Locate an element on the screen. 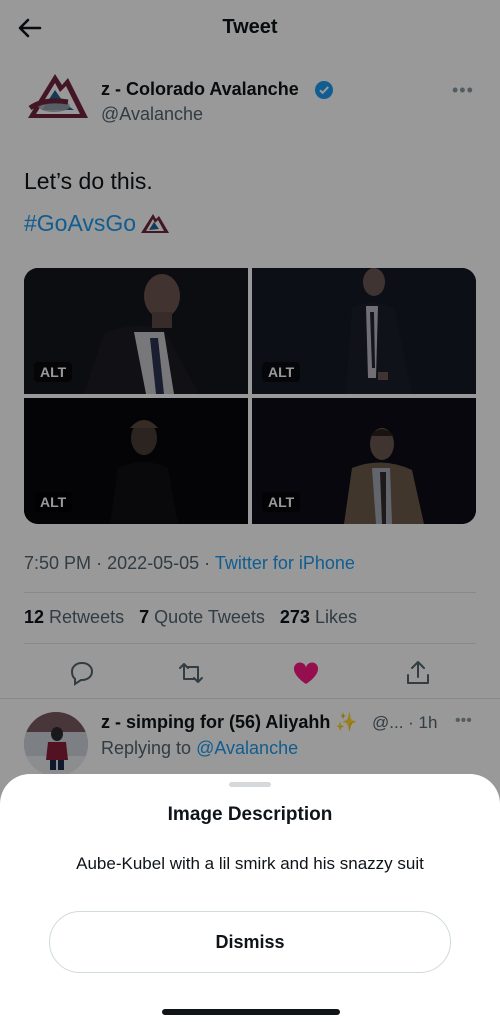 Image resolution: width=500 pixels, height=1024 pixels. home-indicator is located at coordinates (251, 1012).